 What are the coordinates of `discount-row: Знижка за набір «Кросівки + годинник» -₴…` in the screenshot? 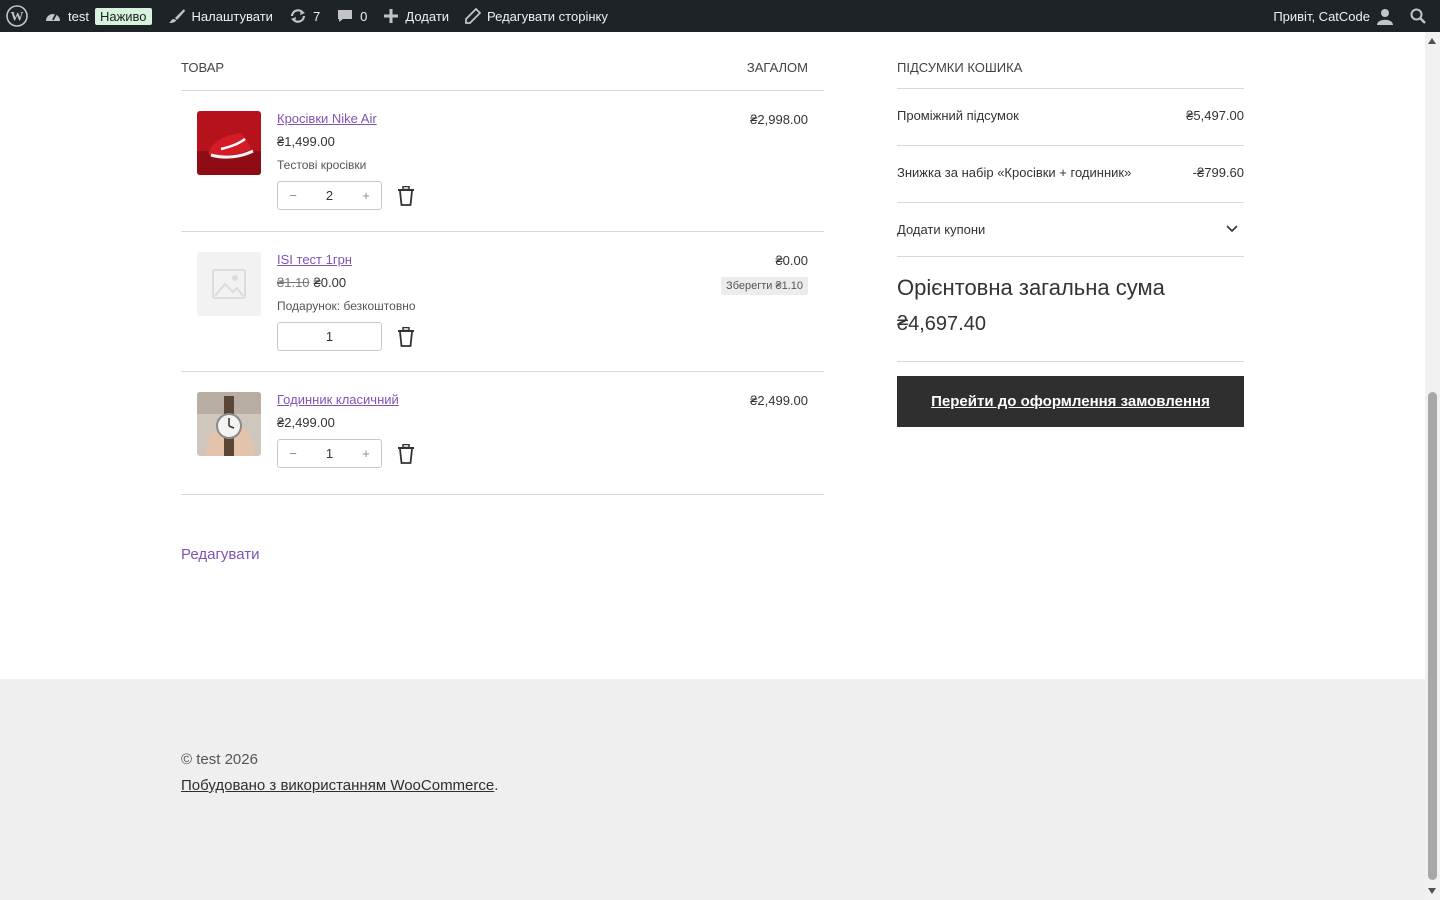 It's located at (1070, 174).